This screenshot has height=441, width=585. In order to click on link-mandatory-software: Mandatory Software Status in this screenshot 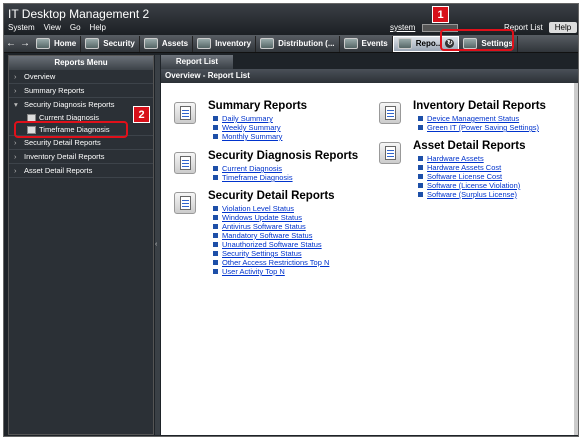, I will do `click(270, 235)`.